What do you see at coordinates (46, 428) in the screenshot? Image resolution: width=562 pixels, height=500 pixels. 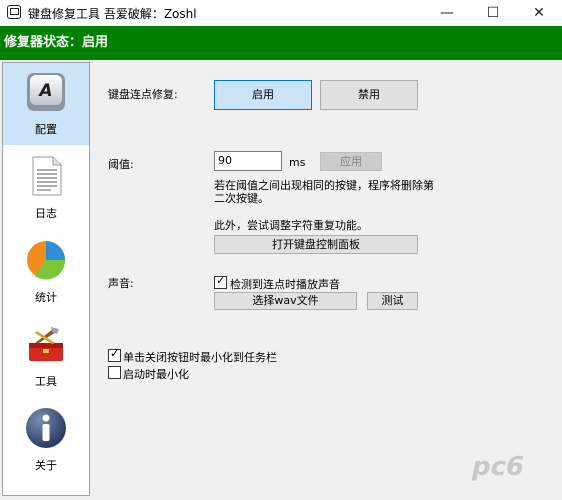 I see `info-icon` at bounding box center [46, 428].